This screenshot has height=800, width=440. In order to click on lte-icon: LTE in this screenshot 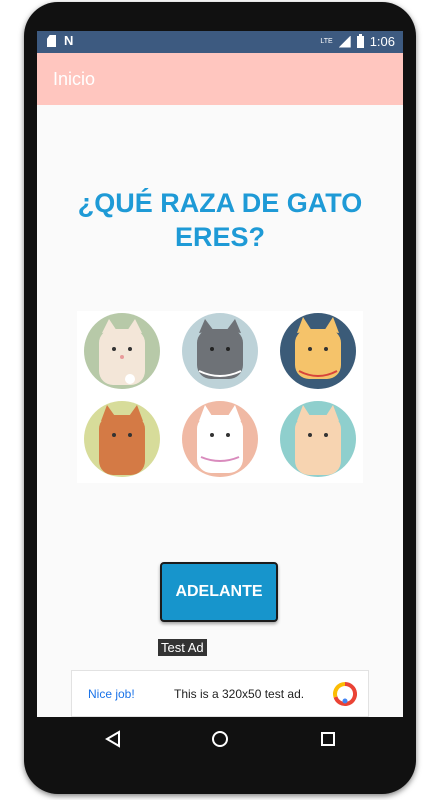, I will do `click(326, 41)`.